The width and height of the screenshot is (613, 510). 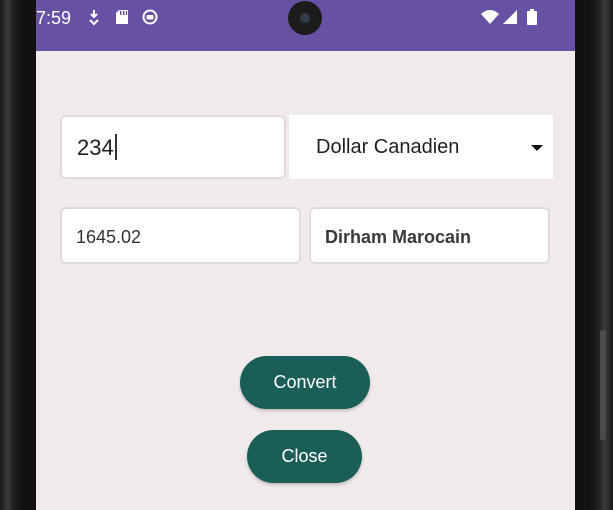 What do you see at coordinates (115, 147) in the screenshot?
I see `text-cursor` at bounding box center [115, 147].